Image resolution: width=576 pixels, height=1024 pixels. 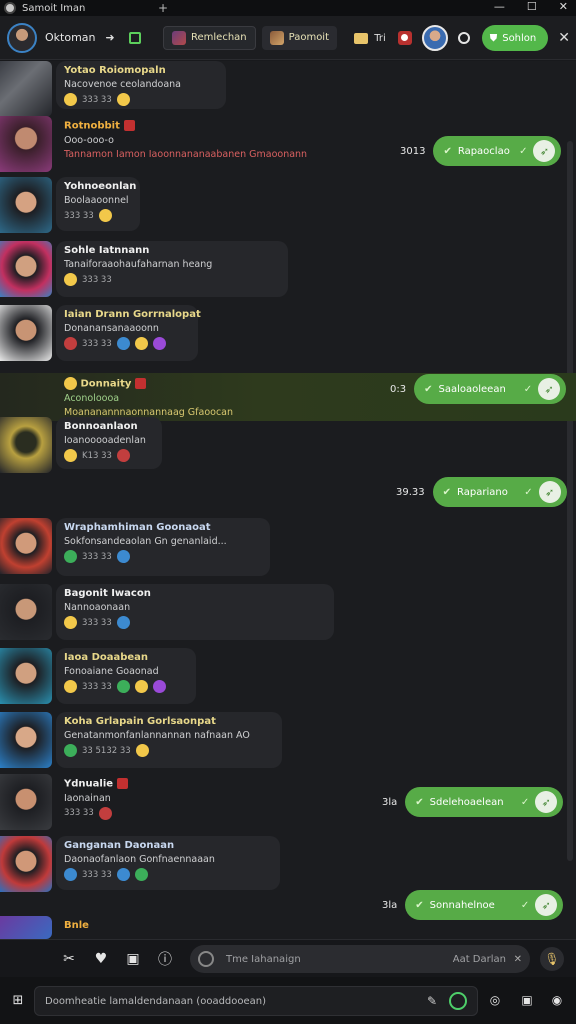 What do you see at coordinates (206, 959) in the screenshot?
I see `attach-icon` at bounding box center [206, 959].